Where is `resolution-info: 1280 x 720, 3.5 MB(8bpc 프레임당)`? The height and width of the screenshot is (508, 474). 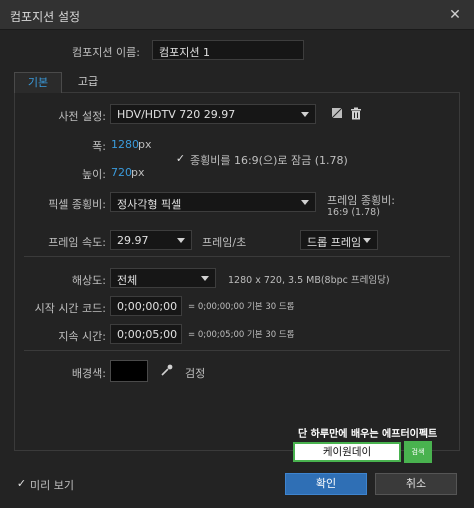 resolution-info: 1280 x 720, 3.5 MB(8bpc 프레임당) is located at coordinates (309, 280).